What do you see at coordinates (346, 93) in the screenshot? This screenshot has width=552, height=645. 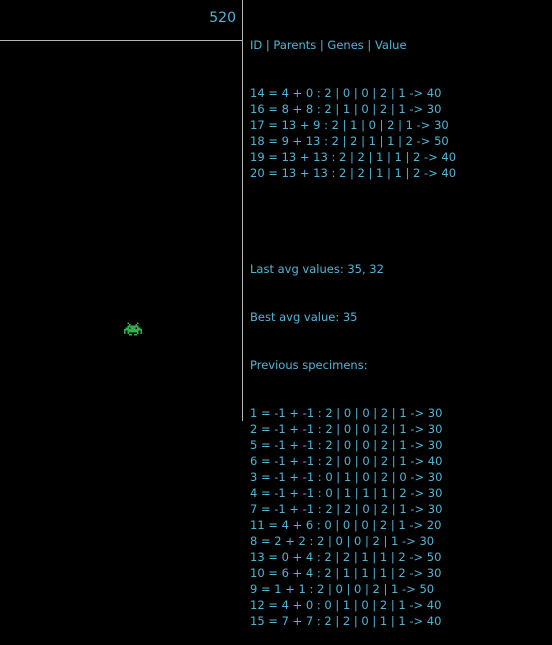 I see `specimen-row: 14 = 4 + 0 : 2 | 0 | 0 | 2 | 1 -> 40` at bounding box center [346, 93].